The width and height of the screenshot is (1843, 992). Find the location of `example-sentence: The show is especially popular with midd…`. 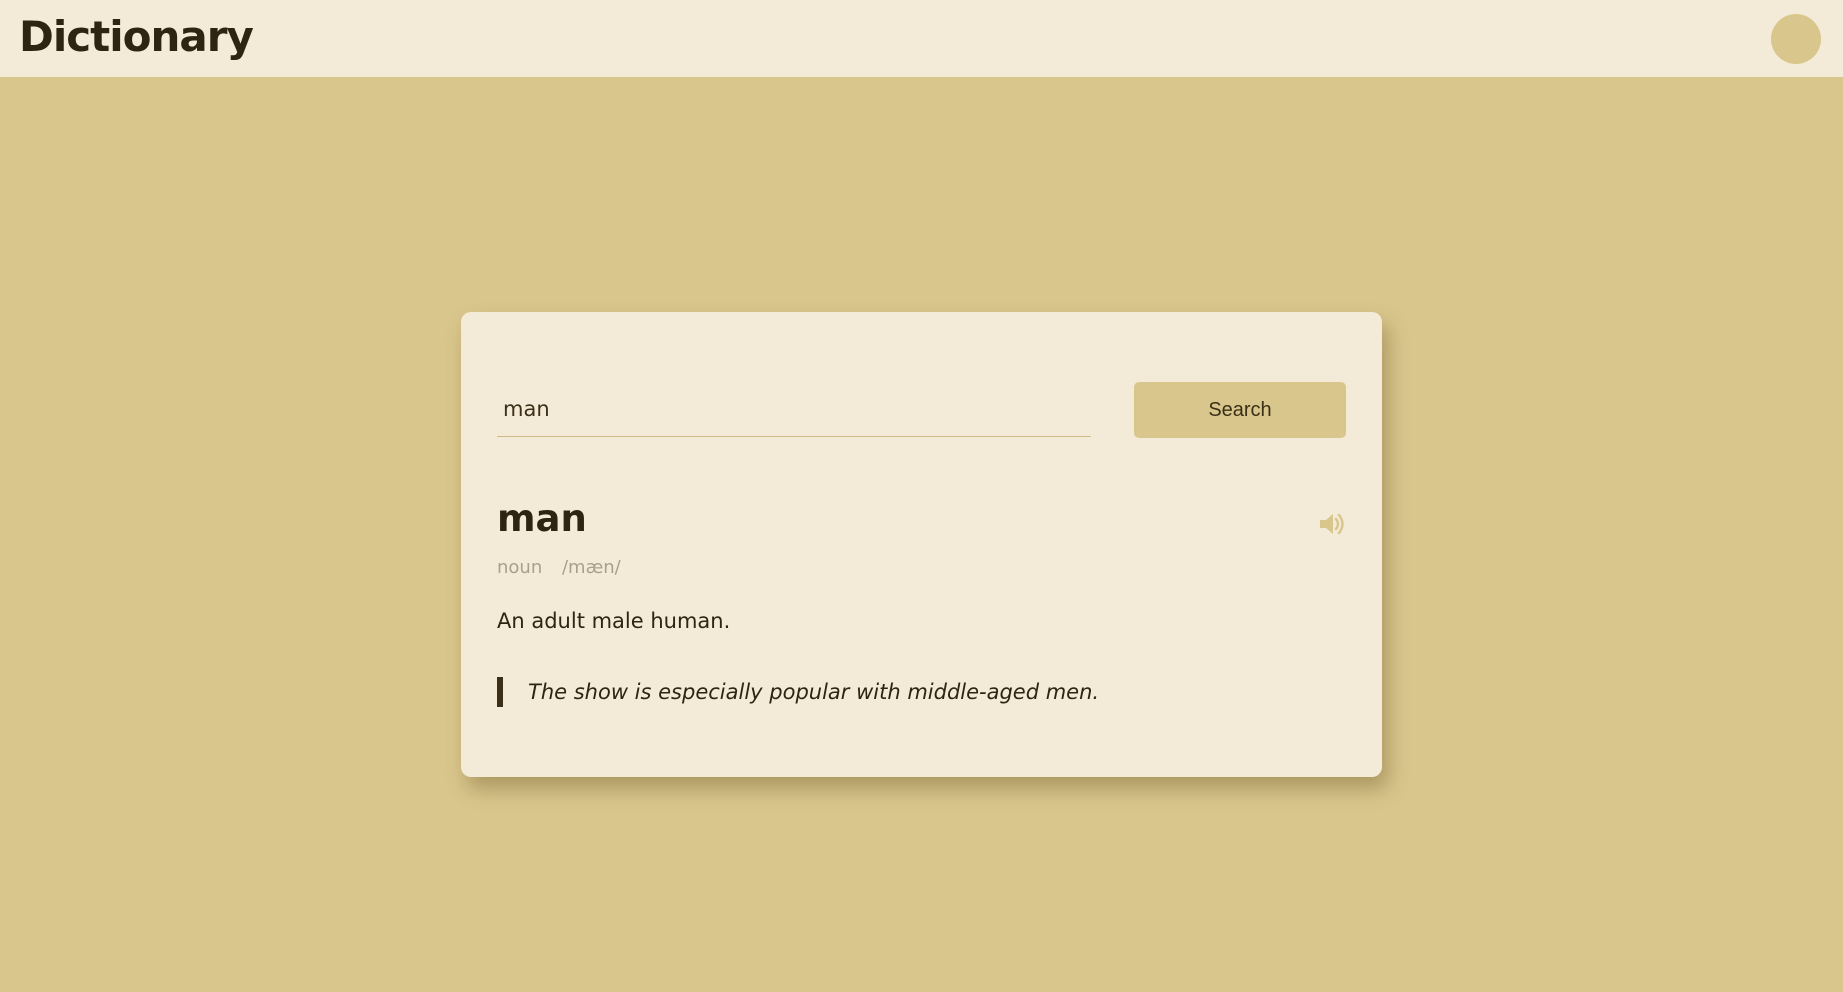

example-sentence: The show is especially popular with midd… is located at coordinates (814, 692).